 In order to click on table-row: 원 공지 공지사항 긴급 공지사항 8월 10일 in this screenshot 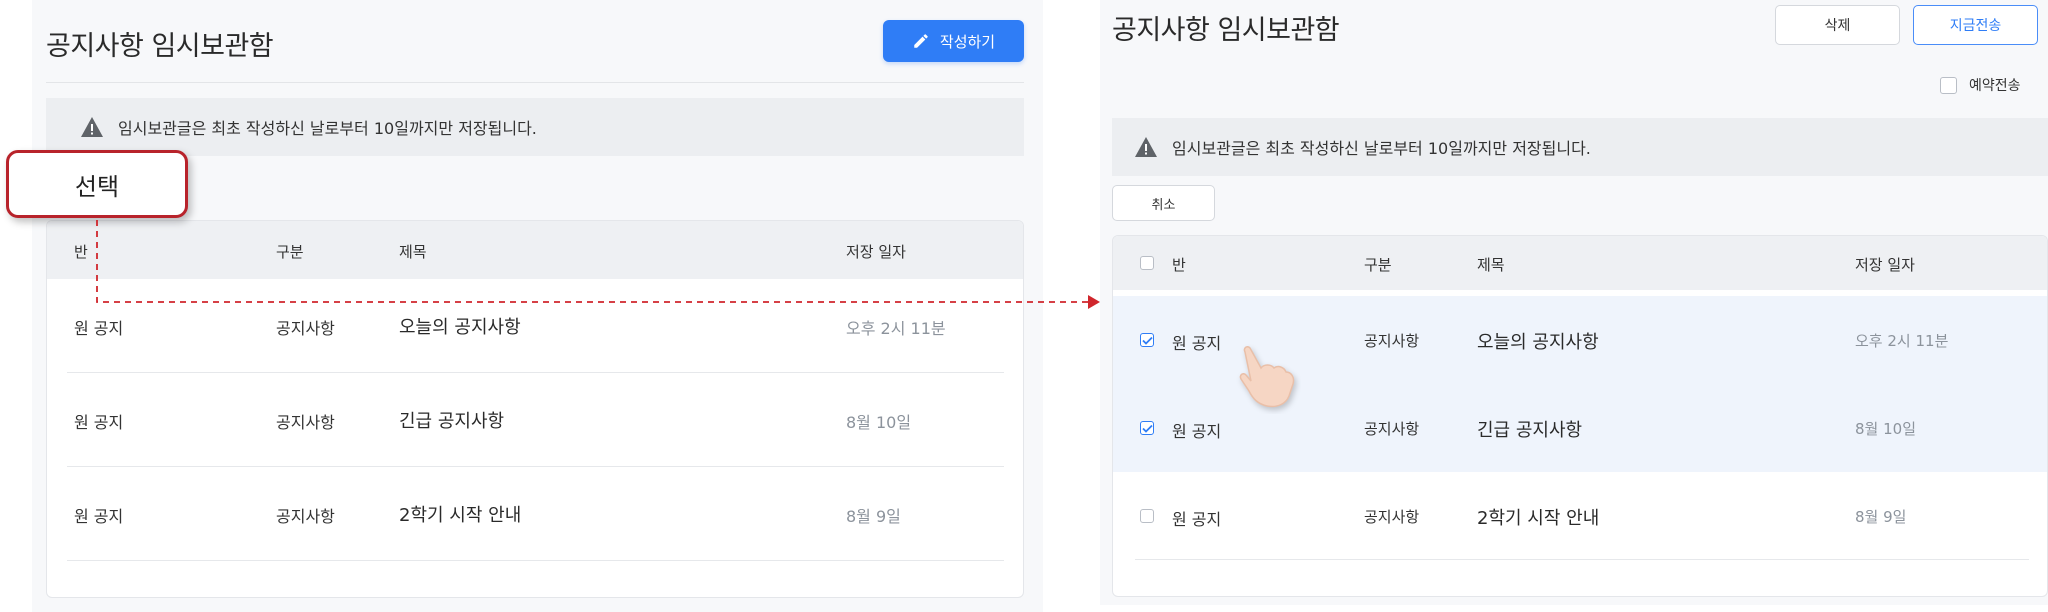, I will do `click(535, 420)`.